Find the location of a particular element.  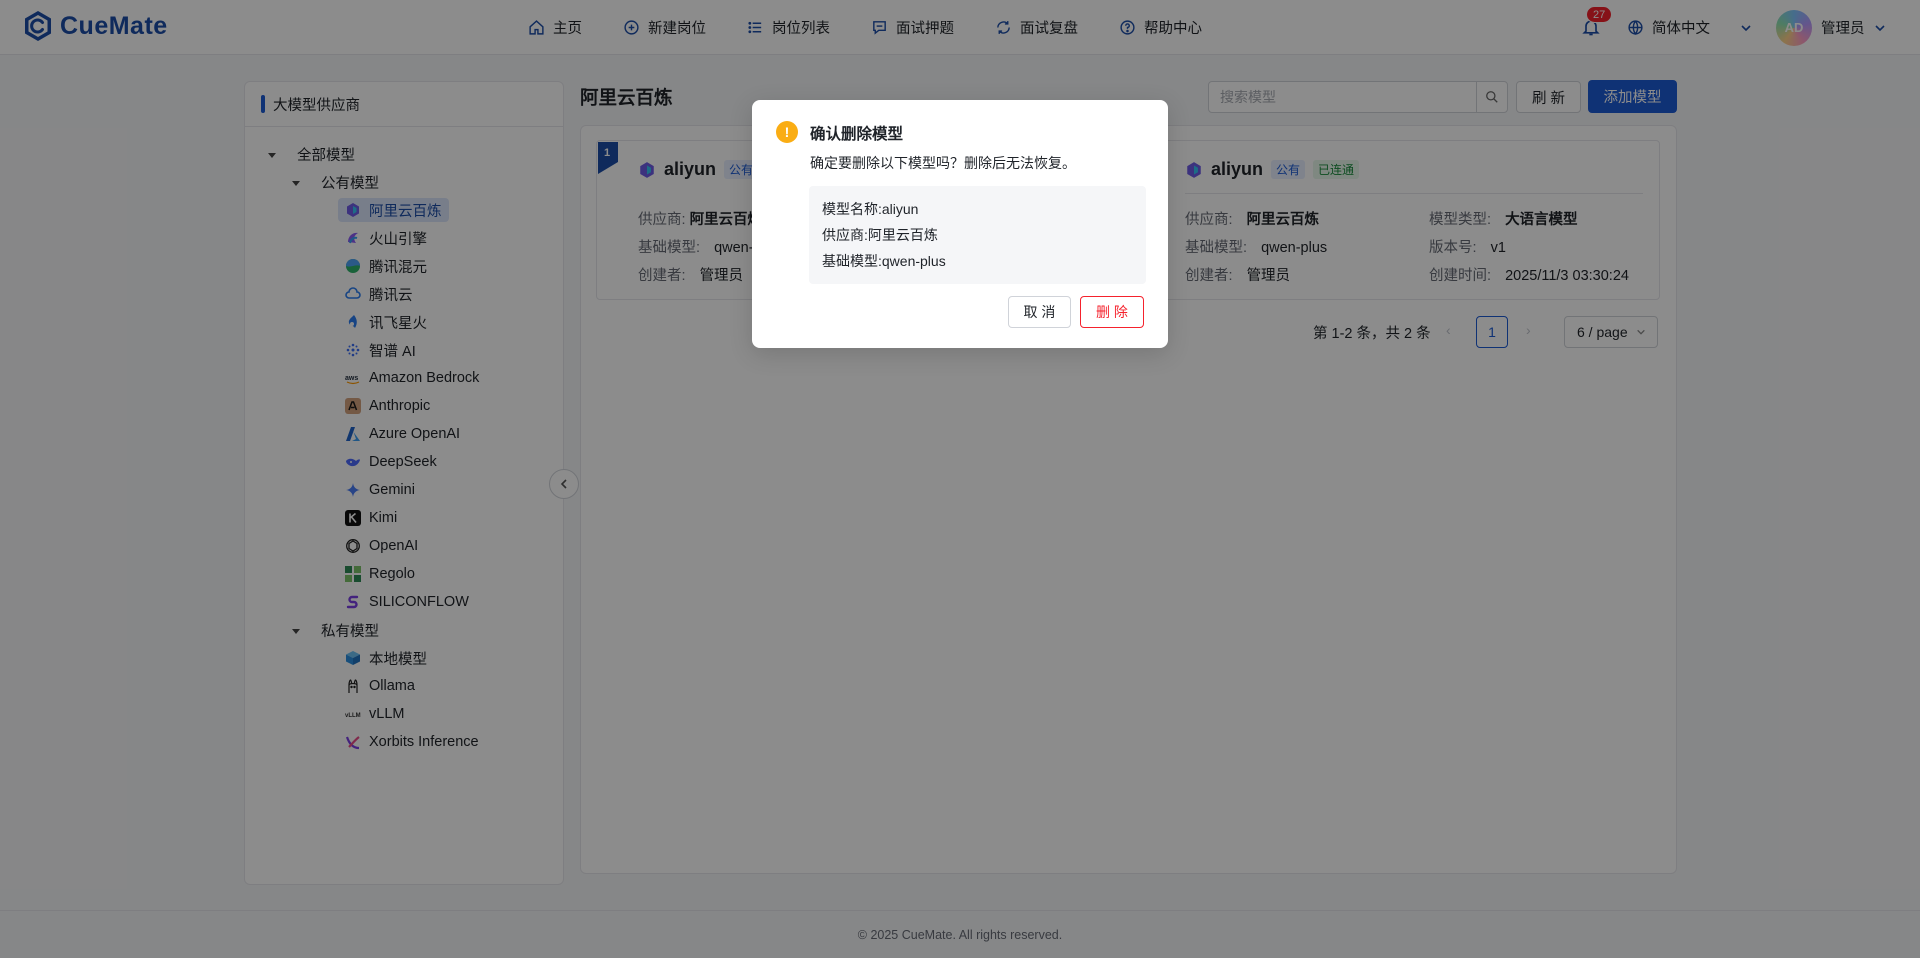

info-model-name: 模型名称:aliyun is located at coordinates (870, 209).